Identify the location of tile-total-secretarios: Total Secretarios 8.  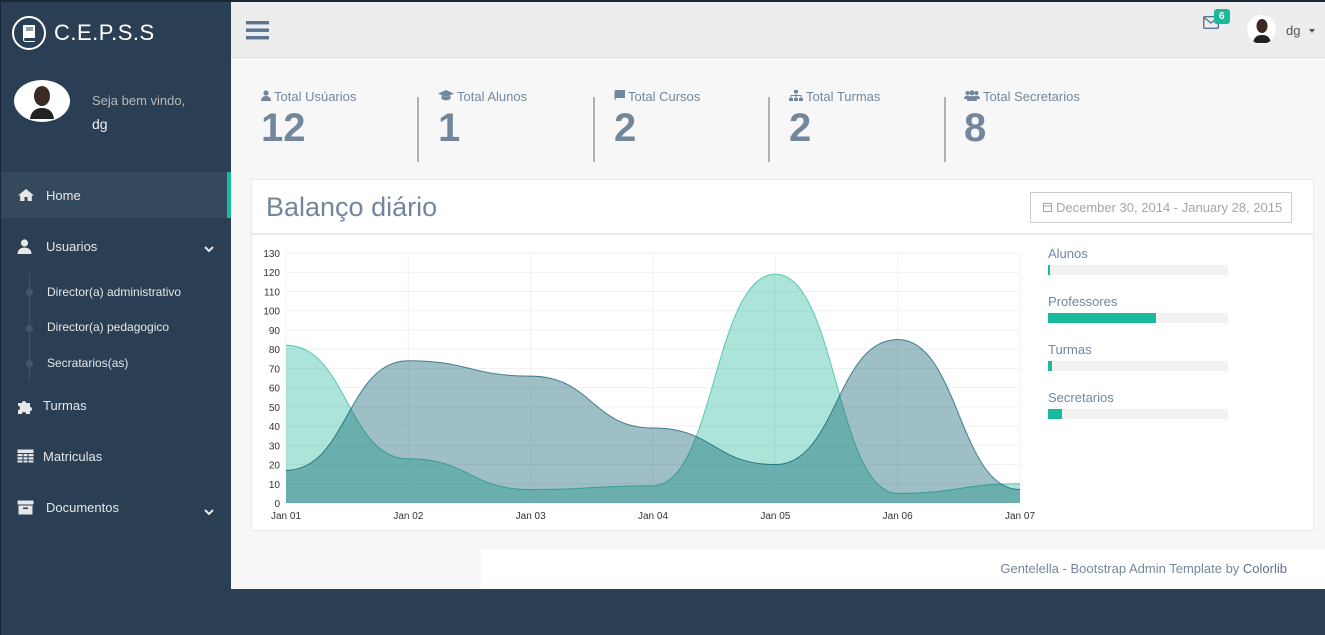
(1022, 126).